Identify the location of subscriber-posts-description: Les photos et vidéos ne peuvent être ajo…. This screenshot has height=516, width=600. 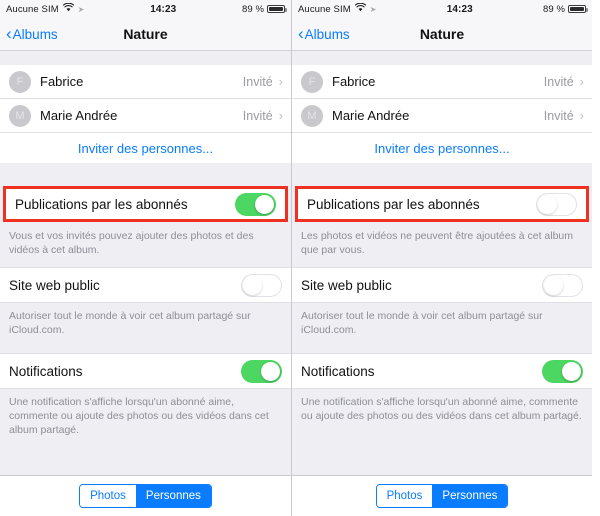
(442, 245).